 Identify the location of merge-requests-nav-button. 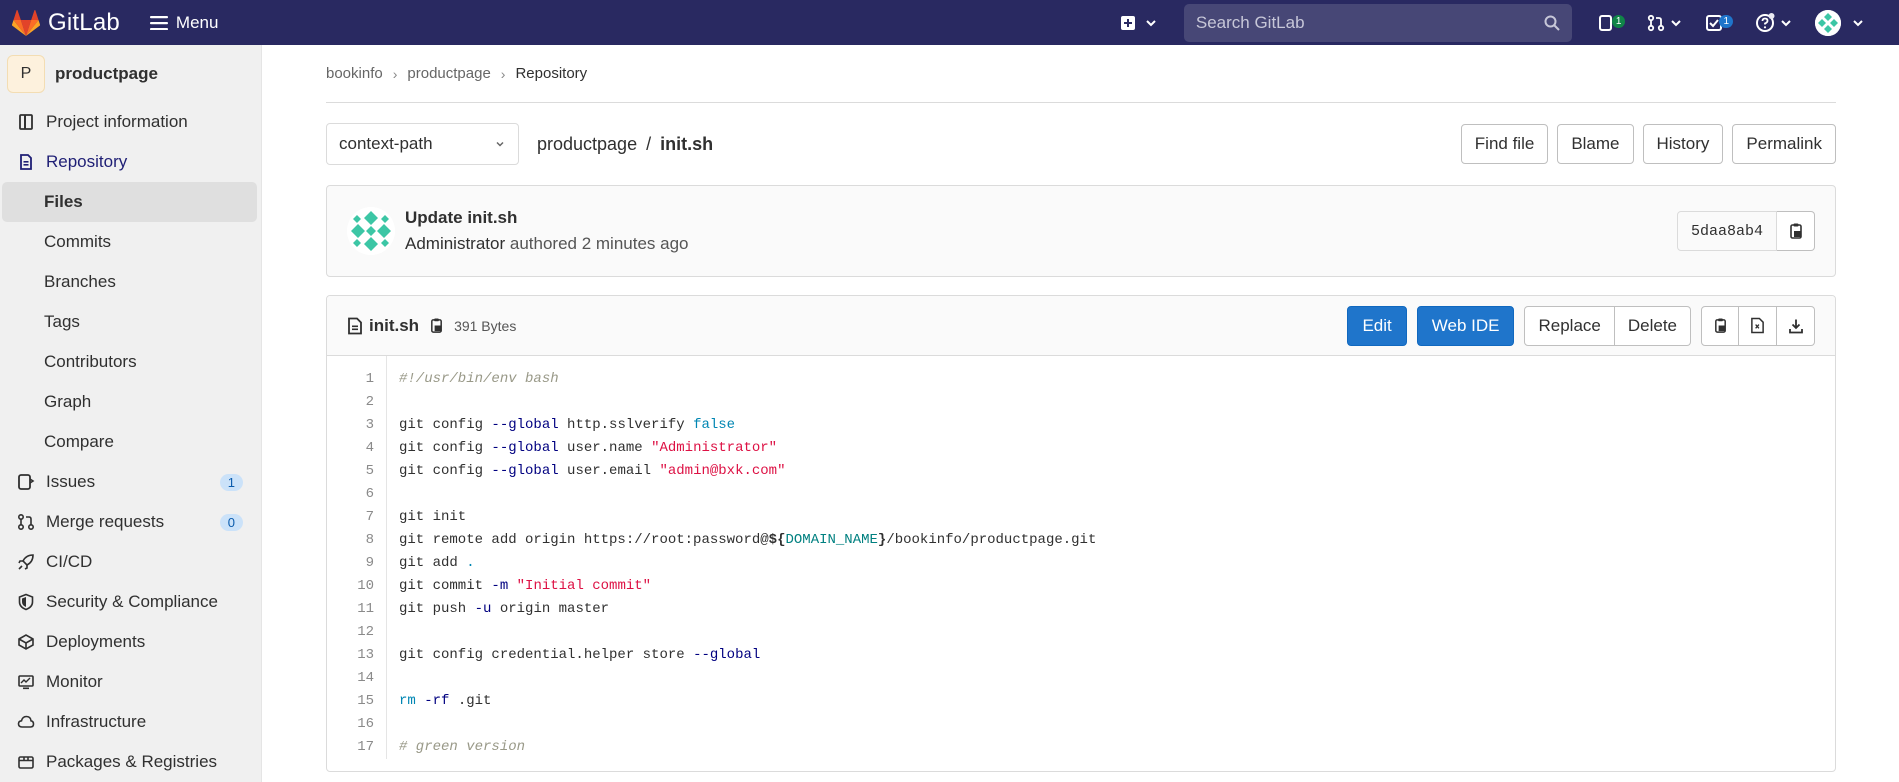
(1665, 23).